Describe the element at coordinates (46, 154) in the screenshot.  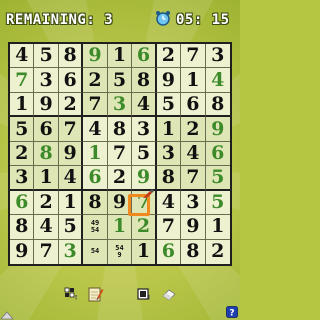
I see `cell-r5-c2: 8` at that location.